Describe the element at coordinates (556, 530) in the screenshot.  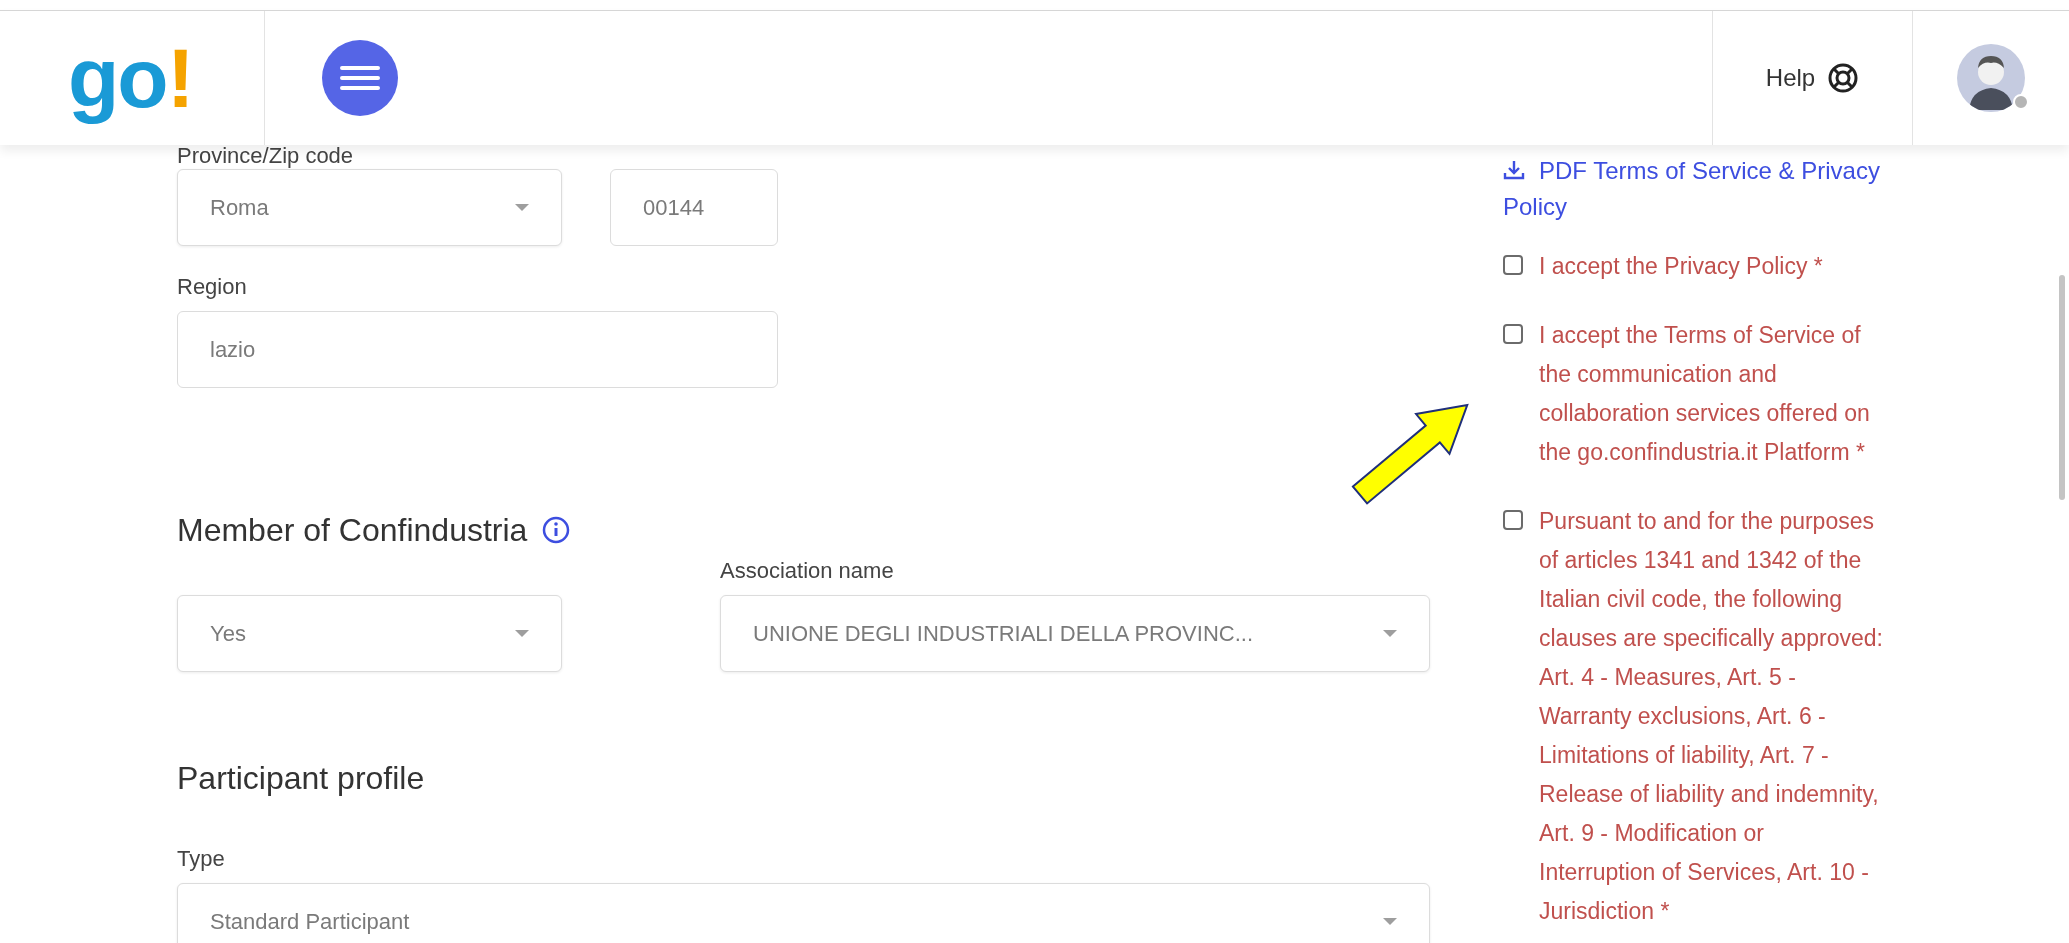
I see `info-icon` at that location.